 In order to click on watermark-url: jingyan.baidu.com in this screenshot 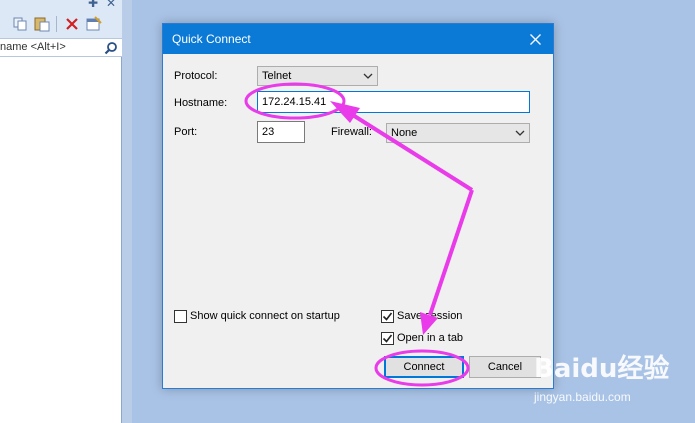, I will do `click(582, 397)`.